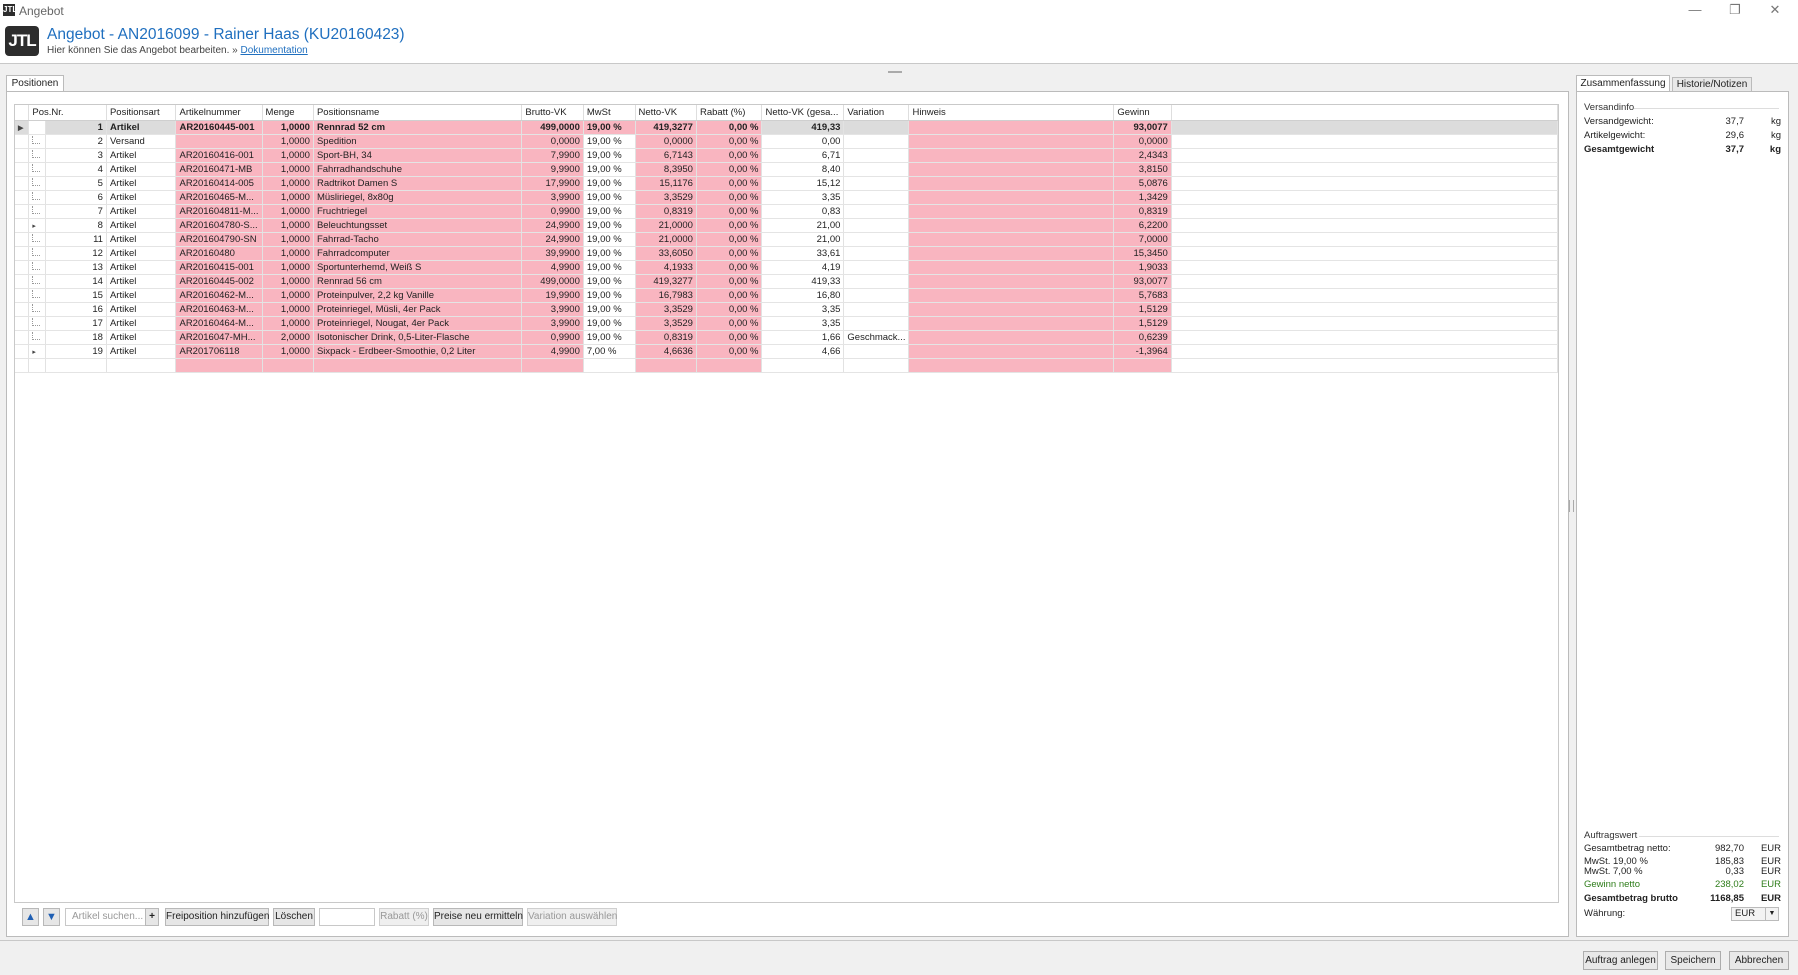  Describe the element at coordinates (219, 351) in the screenshot. I see `cell-nr: AR201706118` at that location.